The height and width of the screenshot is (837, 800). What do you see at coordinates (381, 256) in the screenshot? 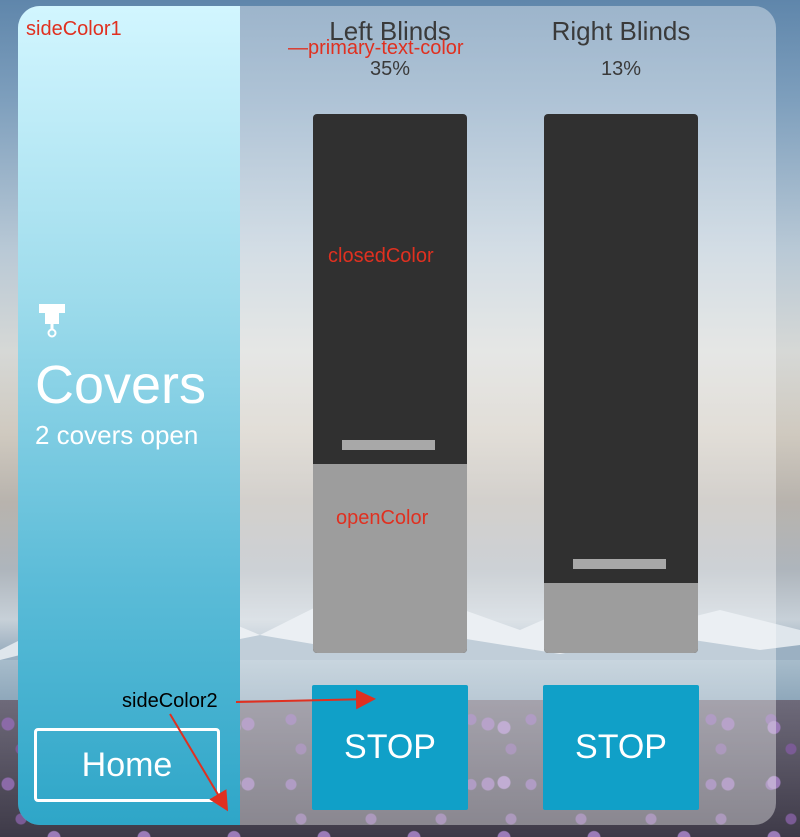
I see `annotation-closed-color: closedColor` at bounding box center [381, 256].